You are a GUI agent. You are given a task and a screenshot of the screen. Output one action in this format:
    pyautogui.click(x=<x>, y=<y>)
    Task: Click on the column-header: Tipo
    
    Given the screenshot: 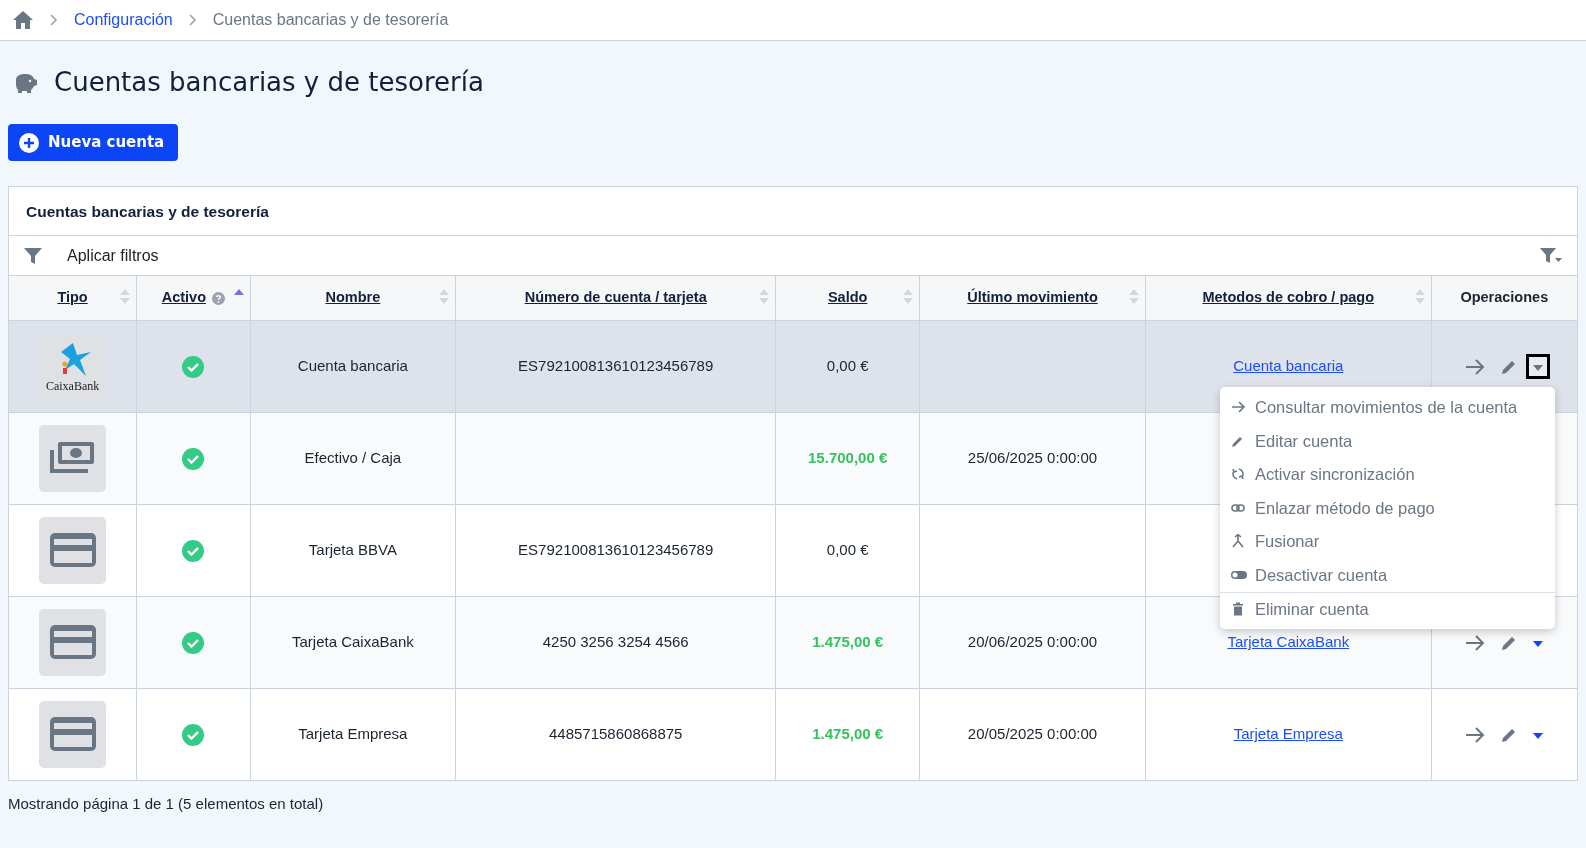 What is the action you would take?
    pyautogui.click(x=72, y=297)
    